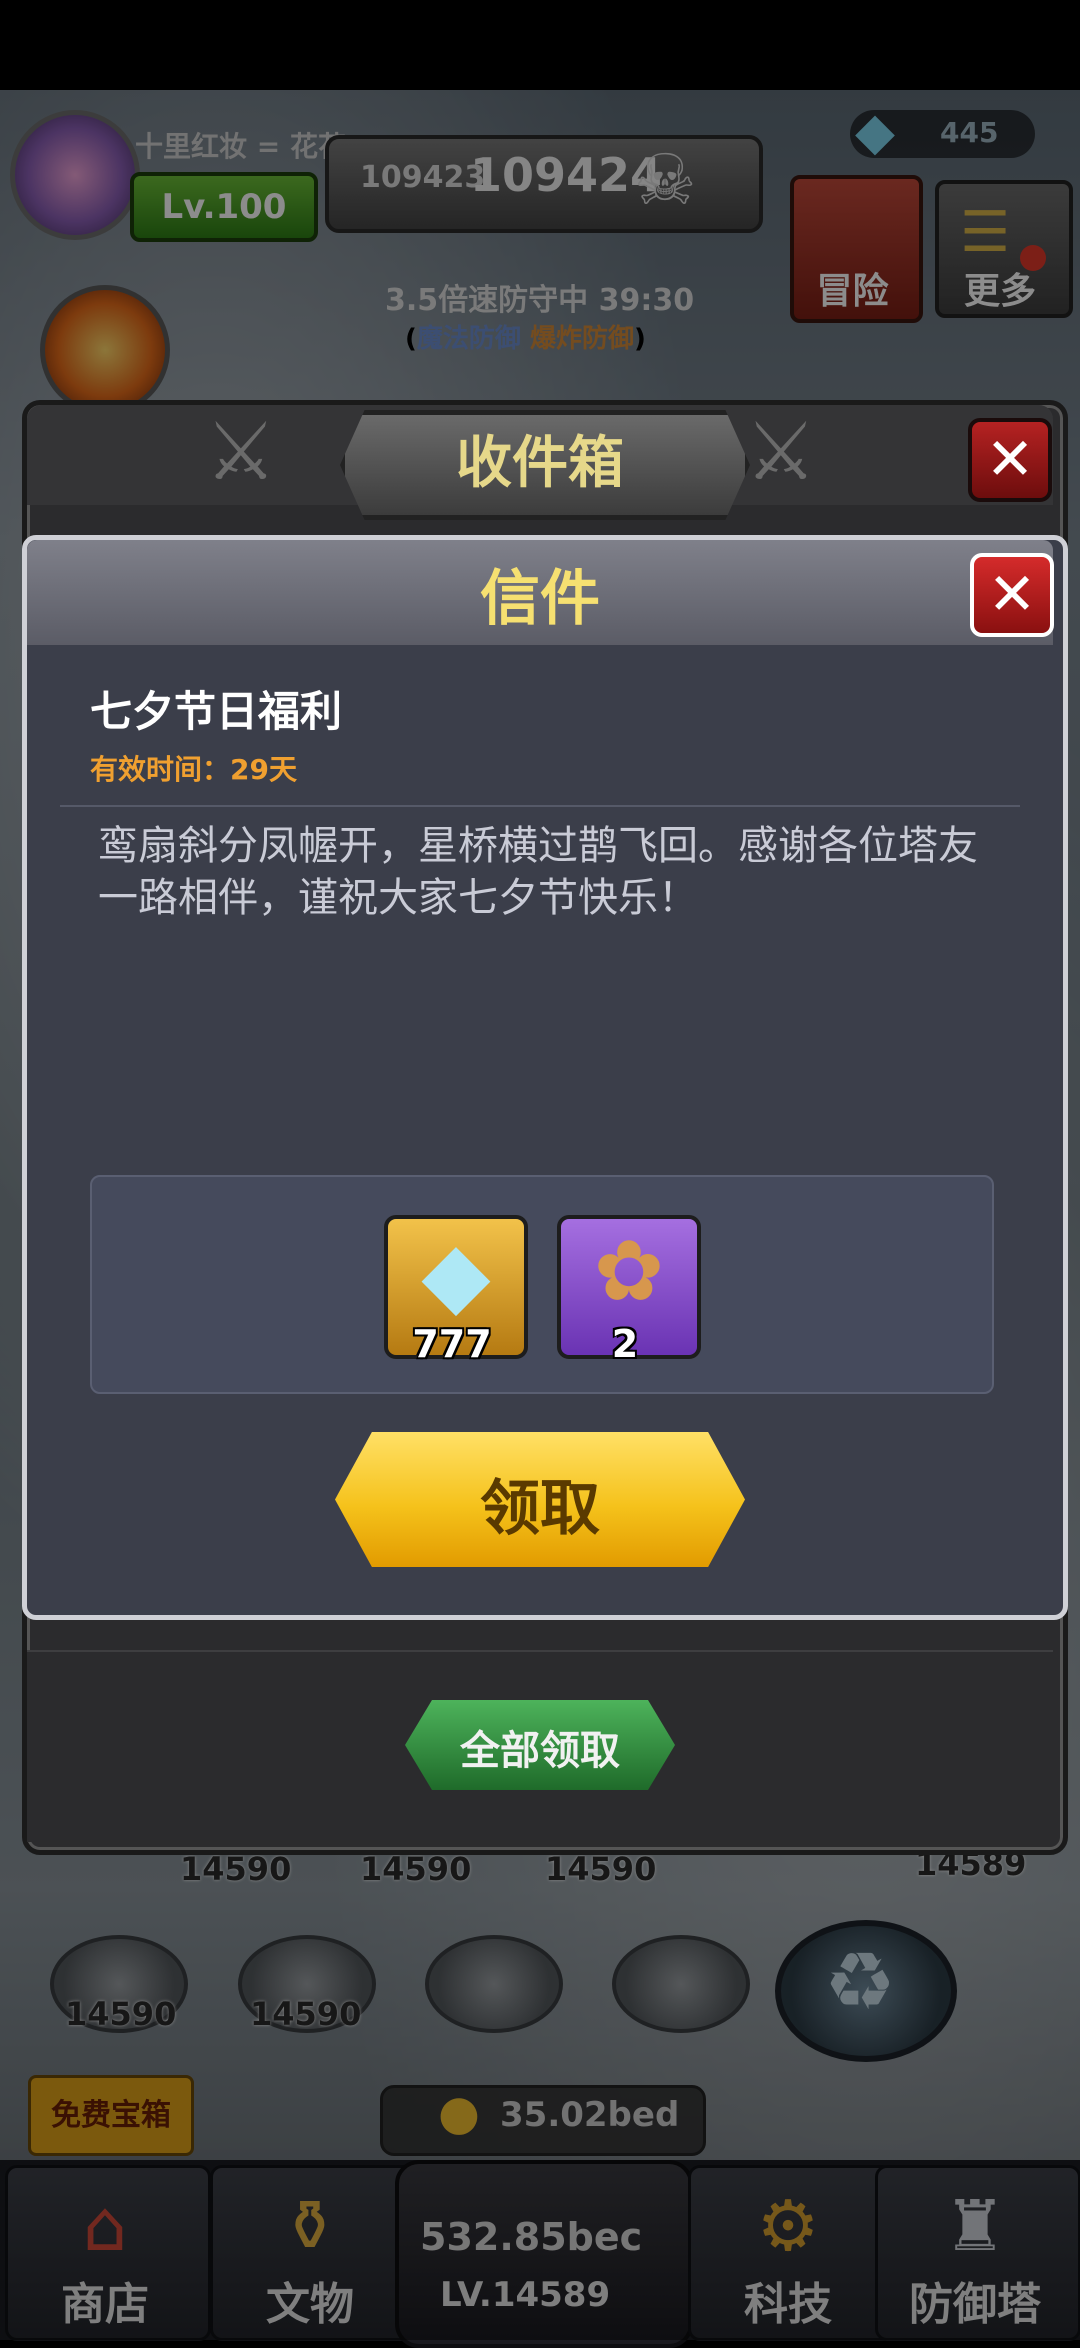  I want to click on validity-row: 有效时间：29天, so click(193, 768).